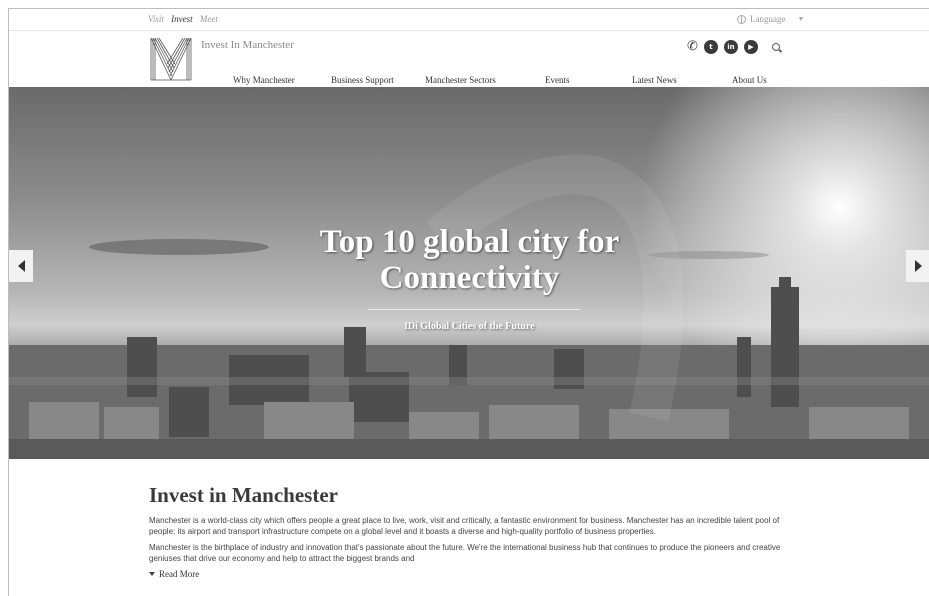 The height and width of the screenshot is (596, 929). Describe the element at coordinates (469, 242) in the screenshot. I see `hero-title-line1: Top 10 global city for` at that location.